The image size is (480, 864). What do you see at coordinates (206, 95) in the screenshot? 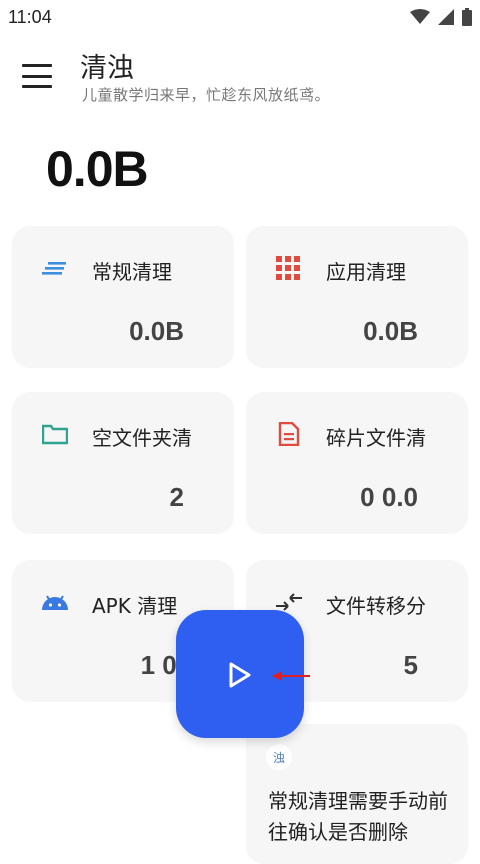
I see `app-subtitle: 儿童散学归来早，忙趁东风放纸鸢。` at bounding box center [206, 95].